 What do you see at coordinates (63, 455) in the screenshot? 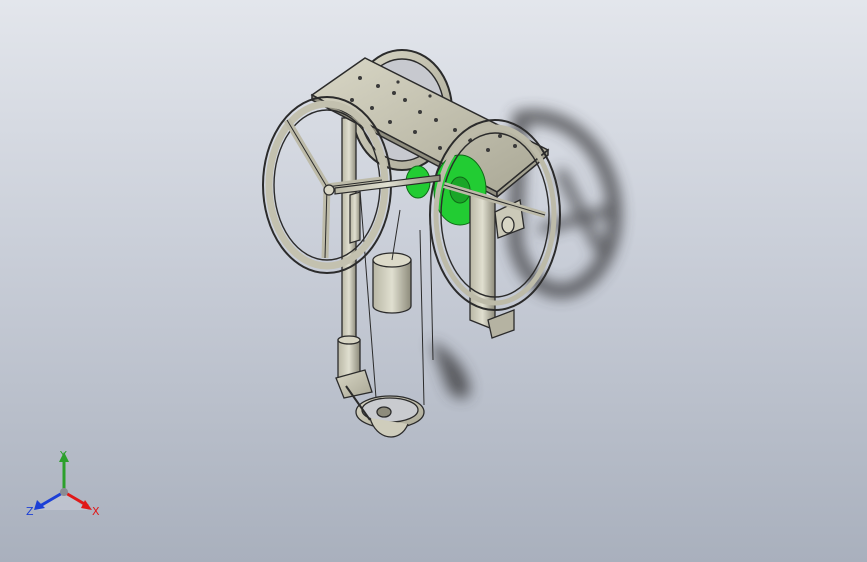
I see `y-axis-label: Y` at bounding box center [63, 455].